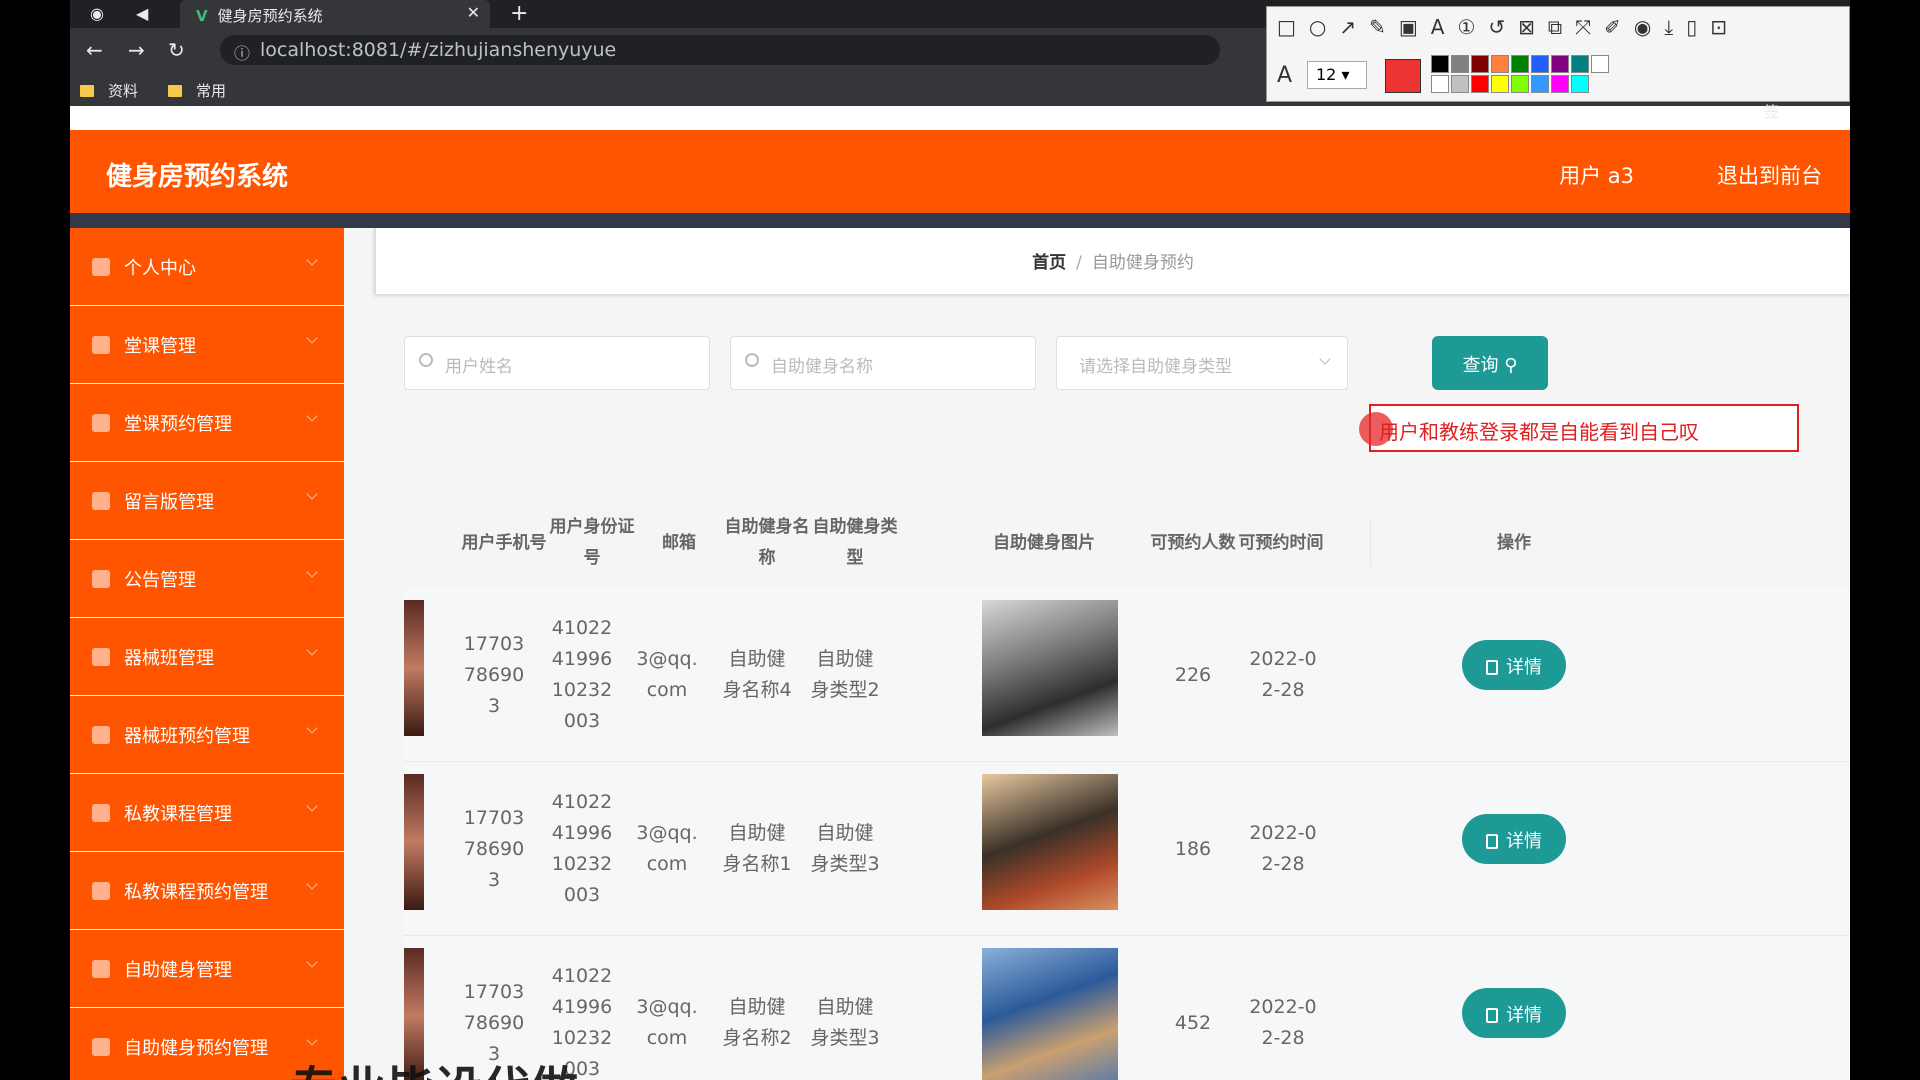  Describe the element at coordinates (504, 542) in the screenshot. I see `column-header: 用户手机号` at that location.